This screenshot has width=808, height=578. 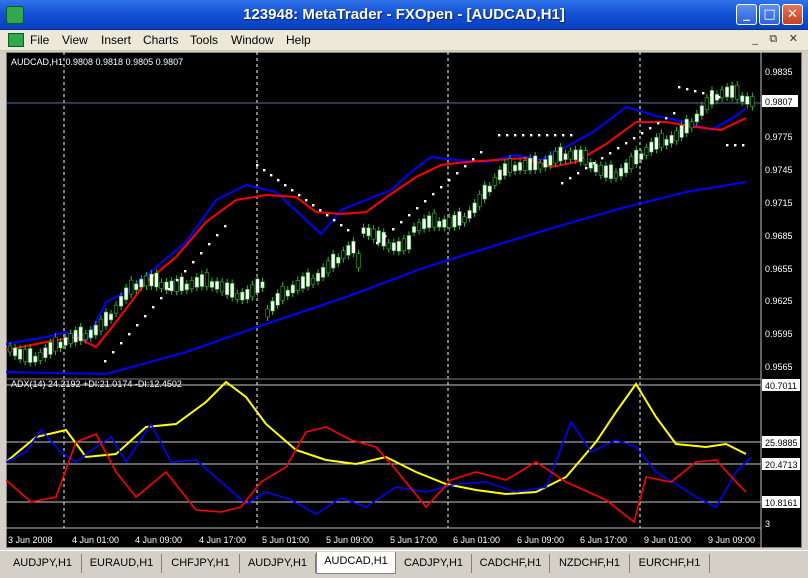 What do you see at coordinates (252, 40) in the screenshot?
I see `menu-window: Window` at bounding box center [252, 40].